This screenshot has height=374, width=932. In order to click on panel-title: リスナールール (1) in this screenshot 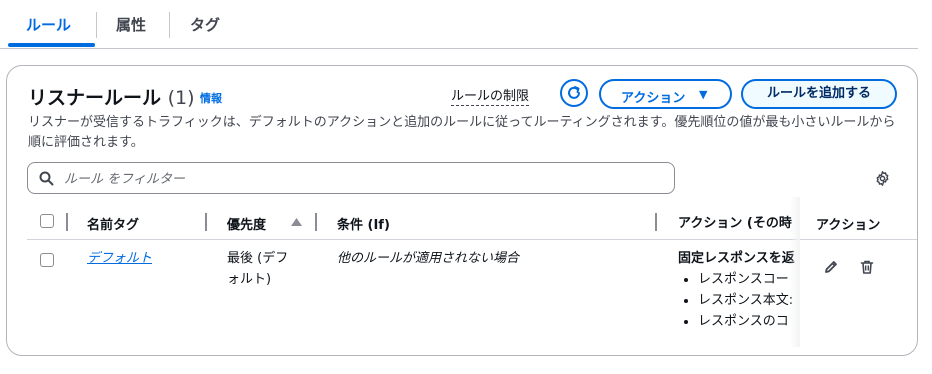, I will do `click(111, 96)`.